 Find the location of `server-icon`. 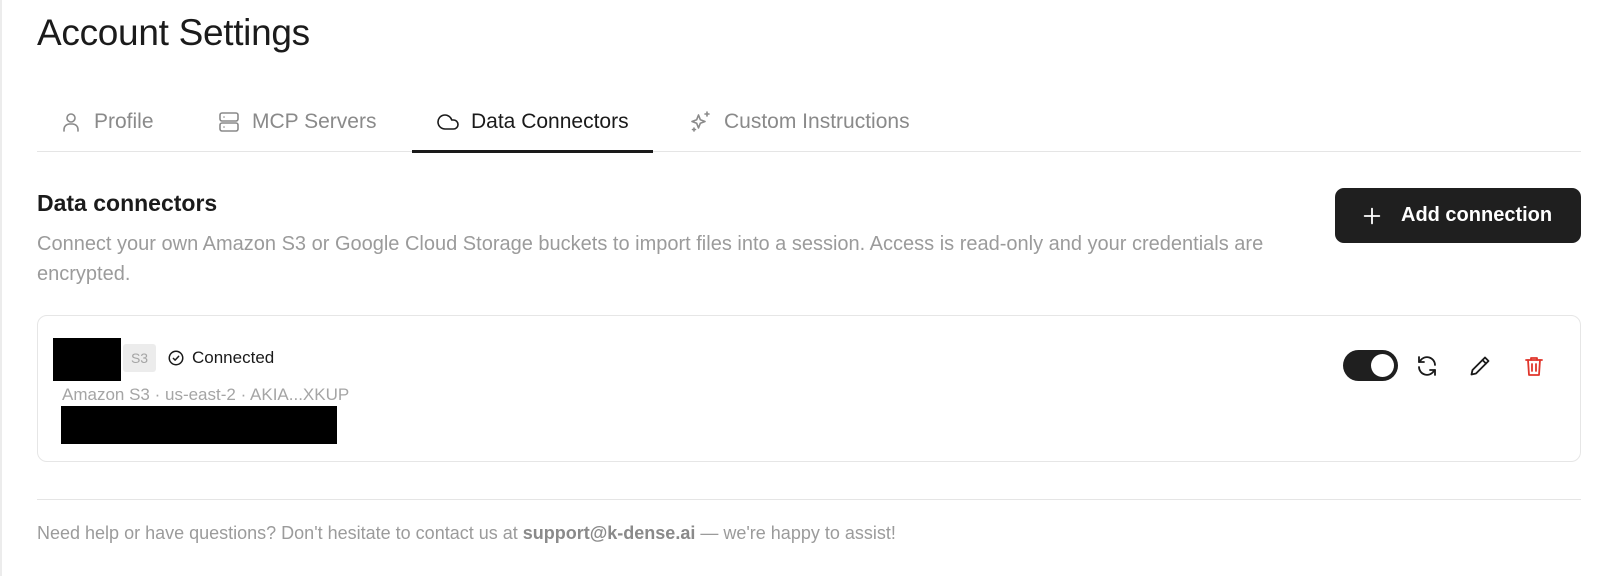

server-icon is located at coordinates (229, 122).